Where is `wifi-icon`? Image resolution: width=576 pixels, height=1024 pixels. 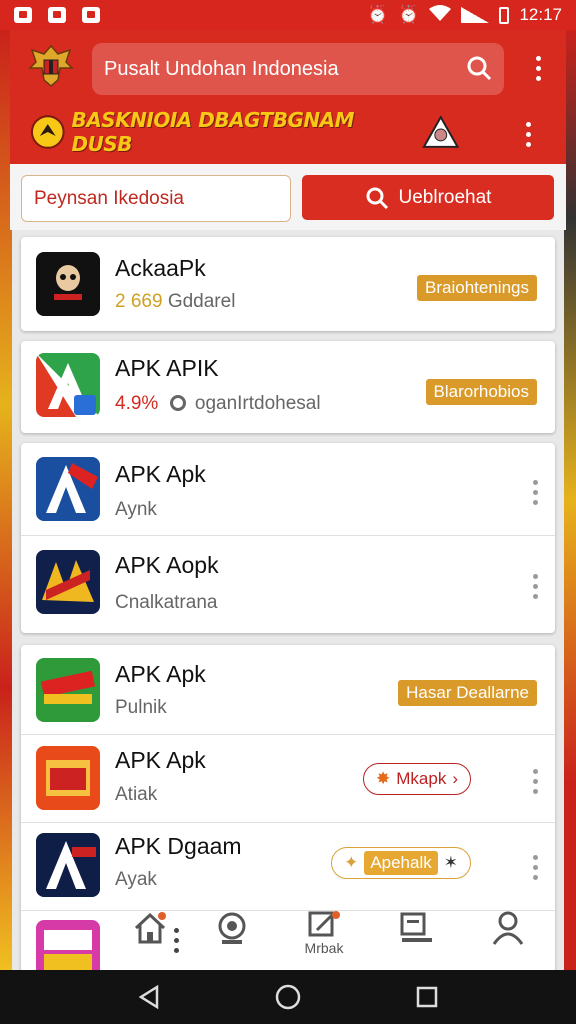 wifi-icon is located at coordinates (440, 15).